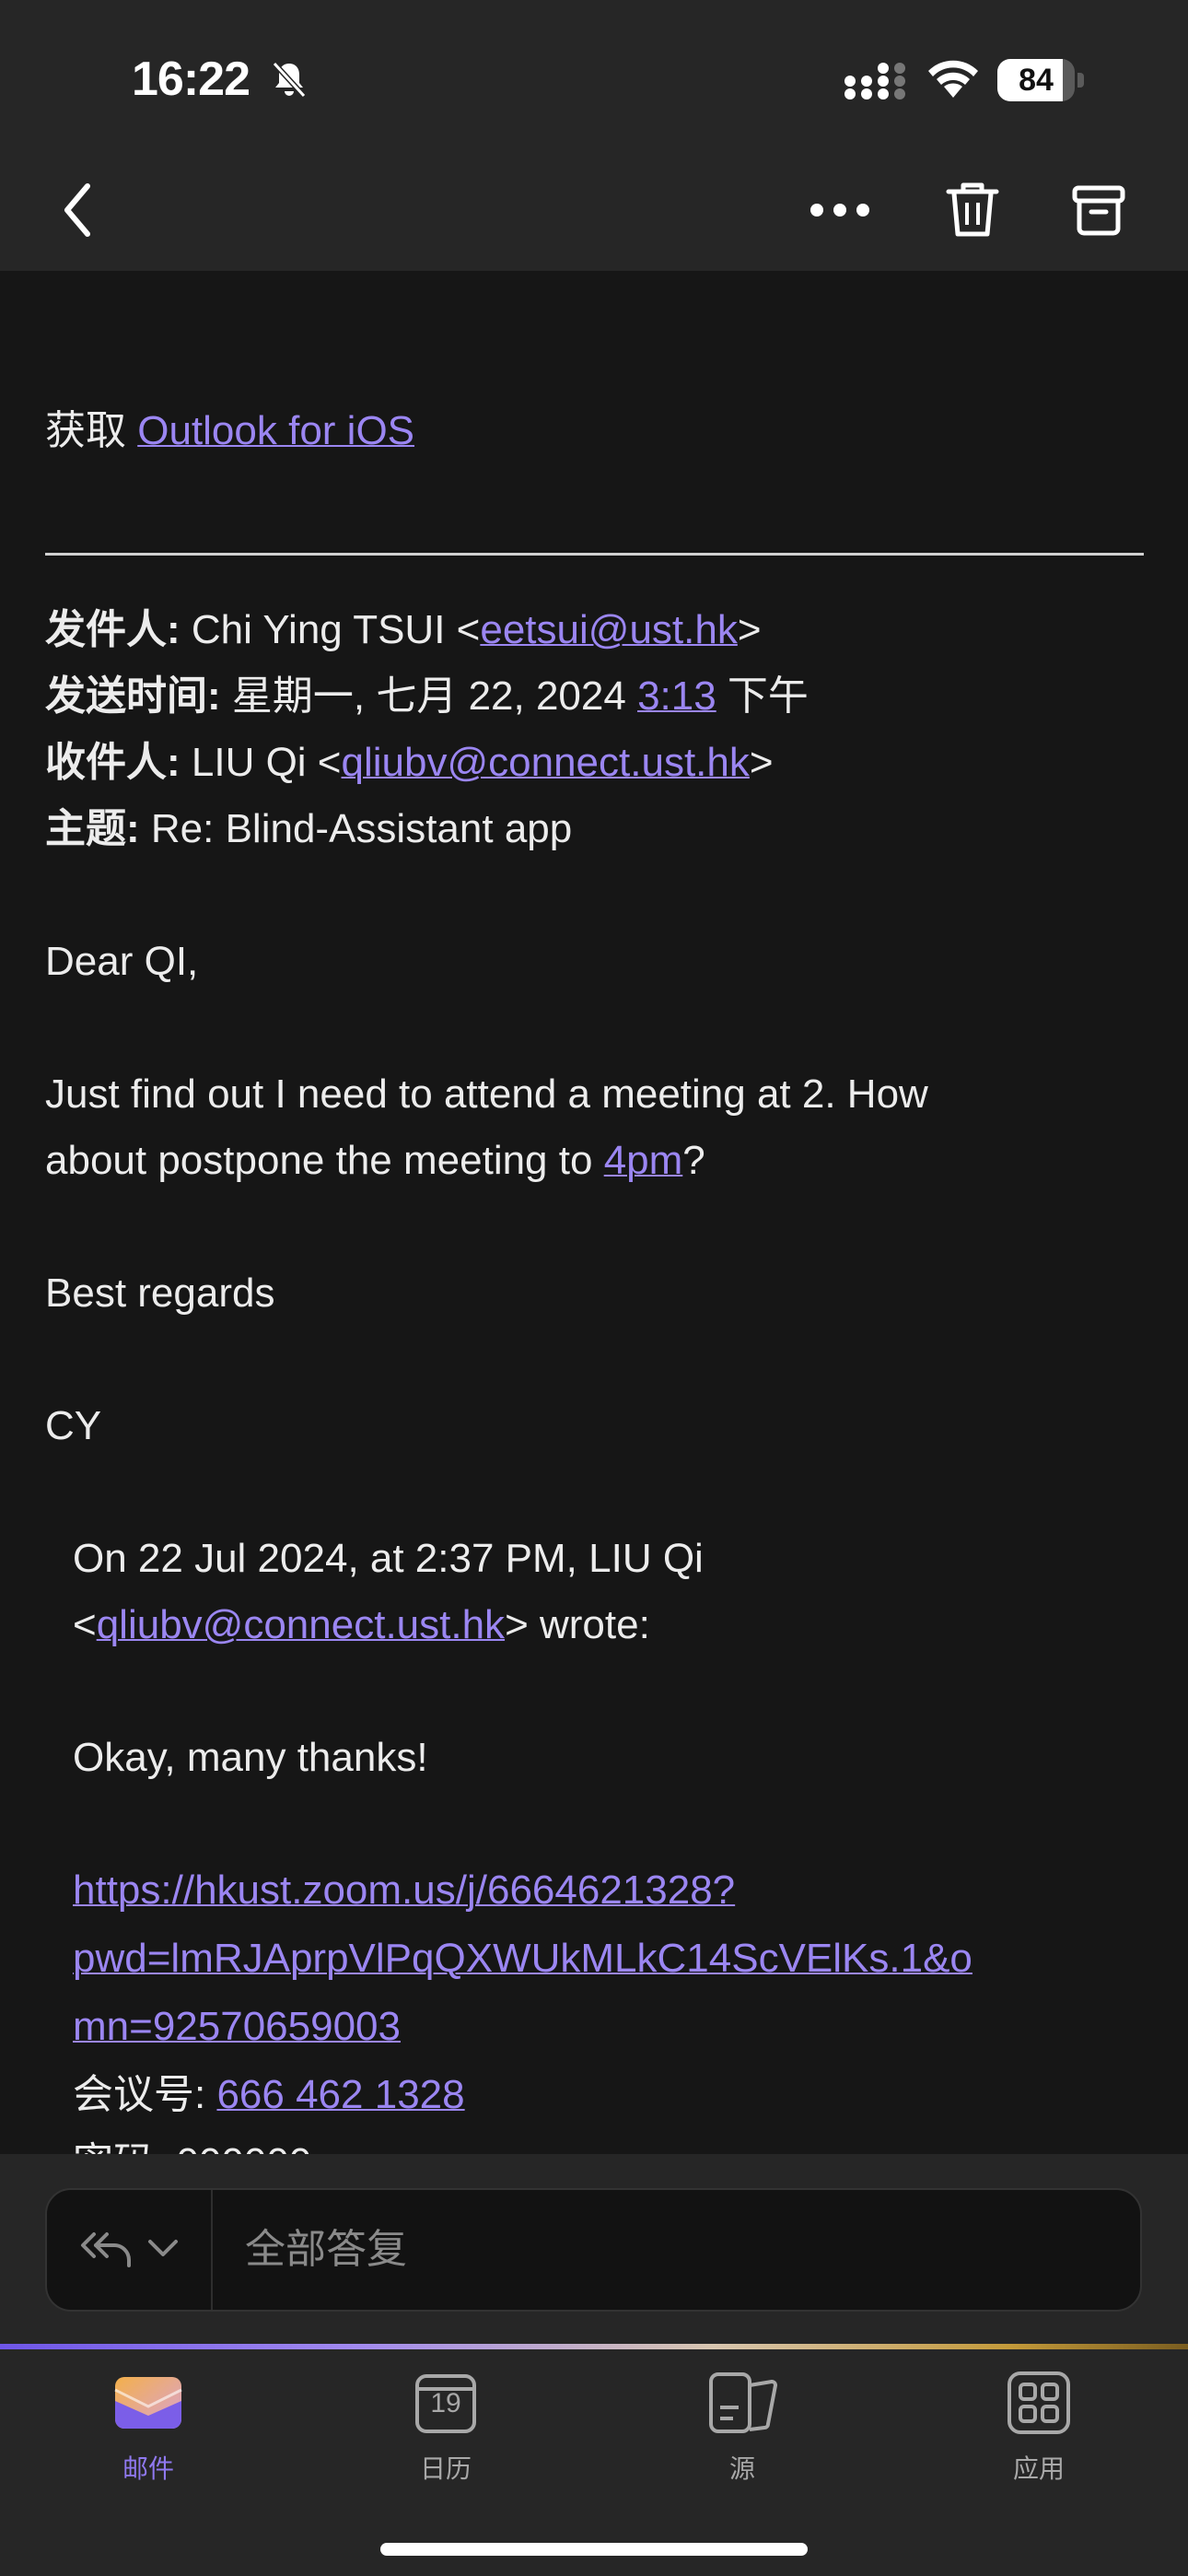 The image size is (1188, 2576). Describe the element at coordinates (361, 828) in the screenshot. I see `subject-text: Re: Blind-Assistant app` at that location.